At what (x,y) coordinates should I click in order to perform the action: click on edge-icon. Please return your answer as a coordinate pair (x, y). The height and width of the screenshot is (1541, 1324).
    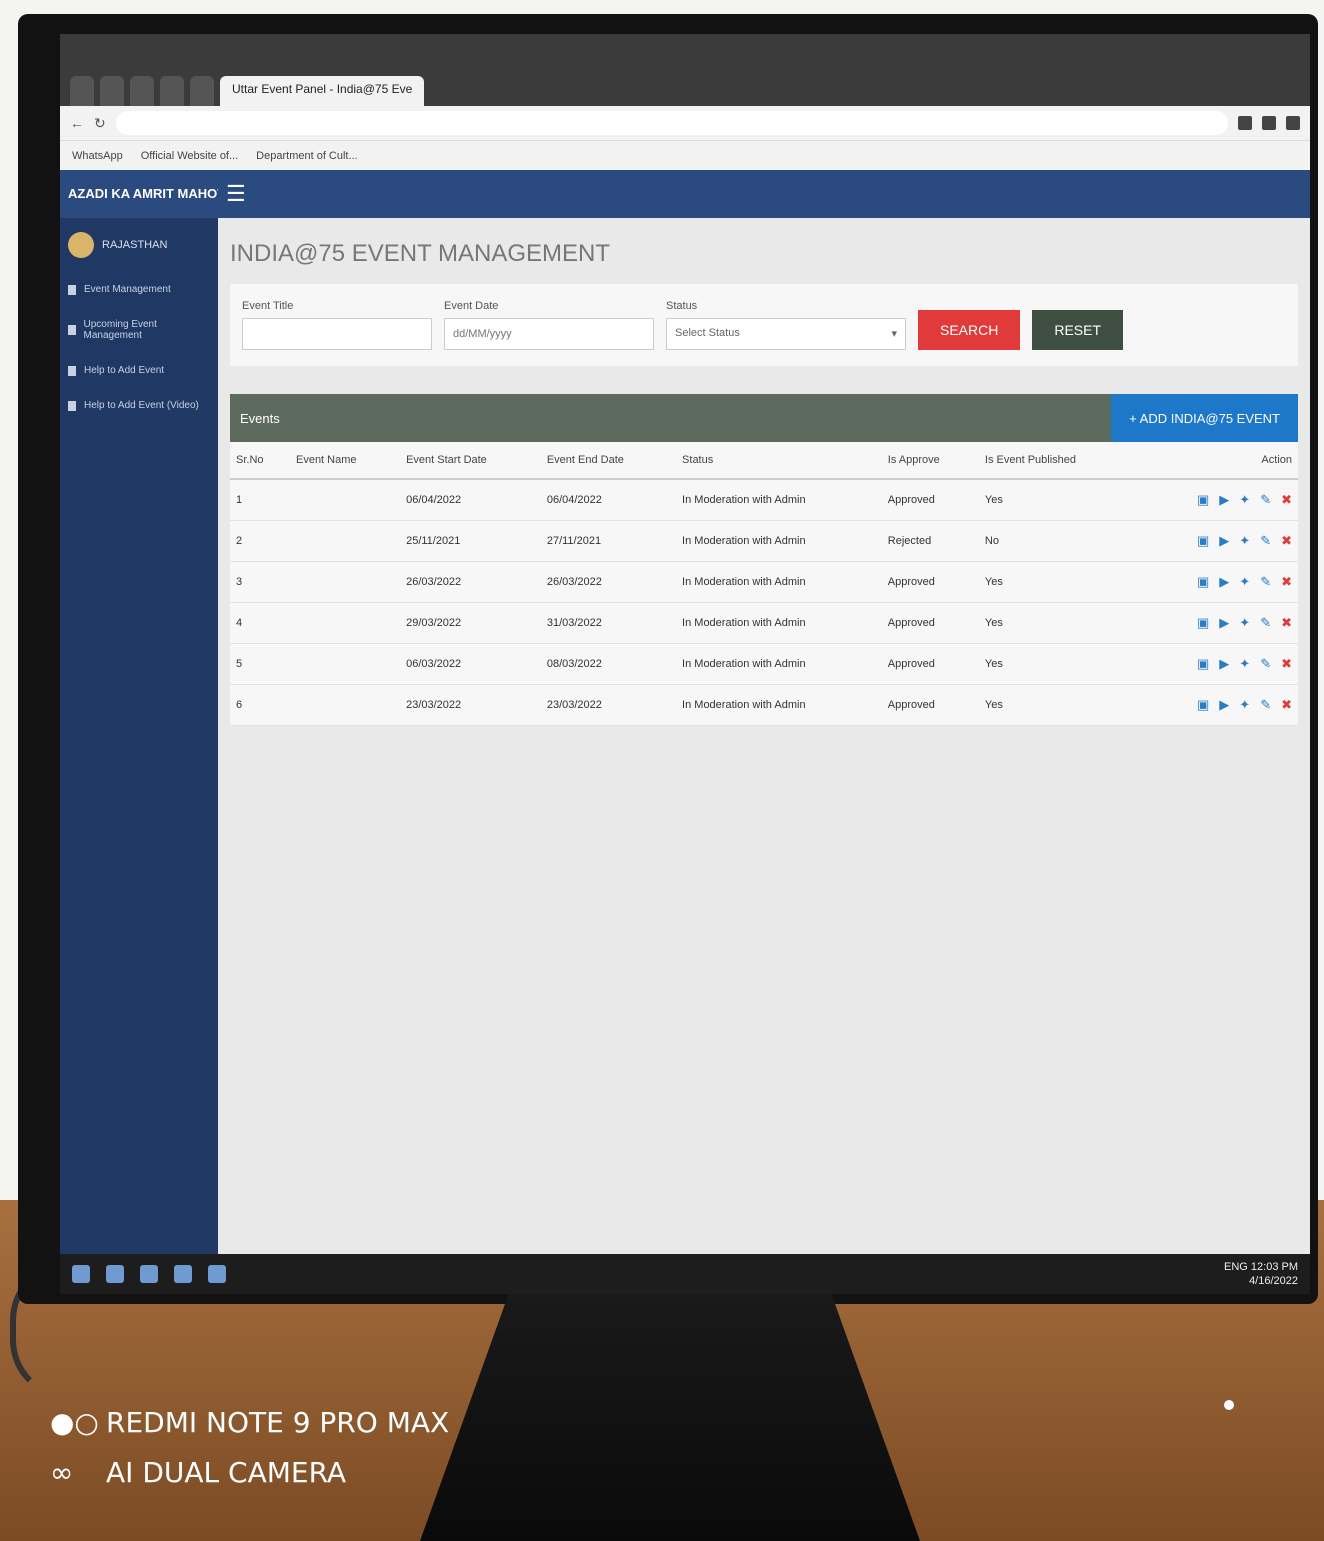
    Looking at the image, I should click on (115, 1274).